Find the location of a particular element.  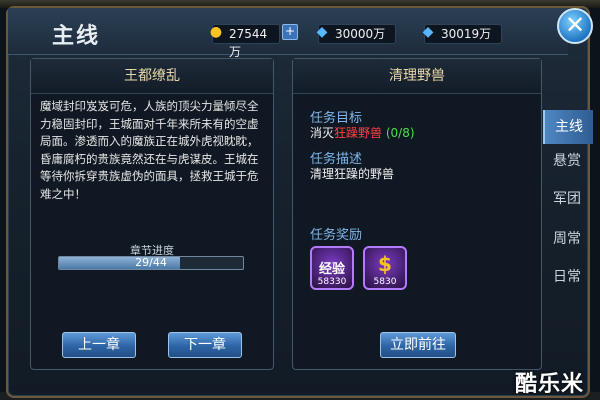

quest-title: 清理野兽 is located at coordinates (417, 76).